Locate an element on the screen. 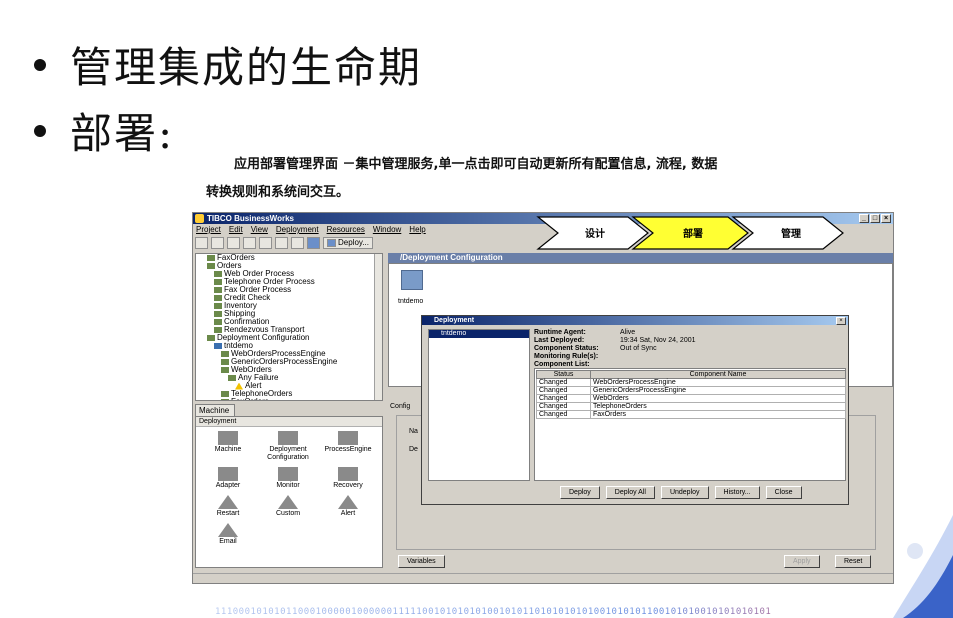 This screenshot has height=618, width=953. open-icon is located at coordinates (217, 243).